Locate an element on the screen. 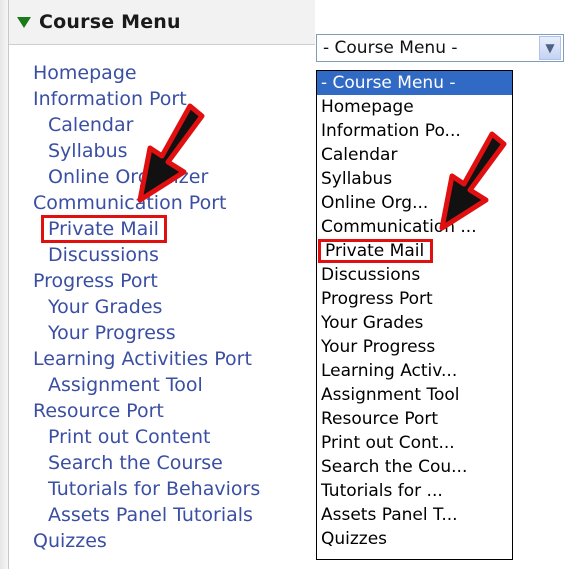 Image resolution: width=566 pixels, height=569 pixels. sidebar-item: Syllabus is located at coordinates (178, 151).